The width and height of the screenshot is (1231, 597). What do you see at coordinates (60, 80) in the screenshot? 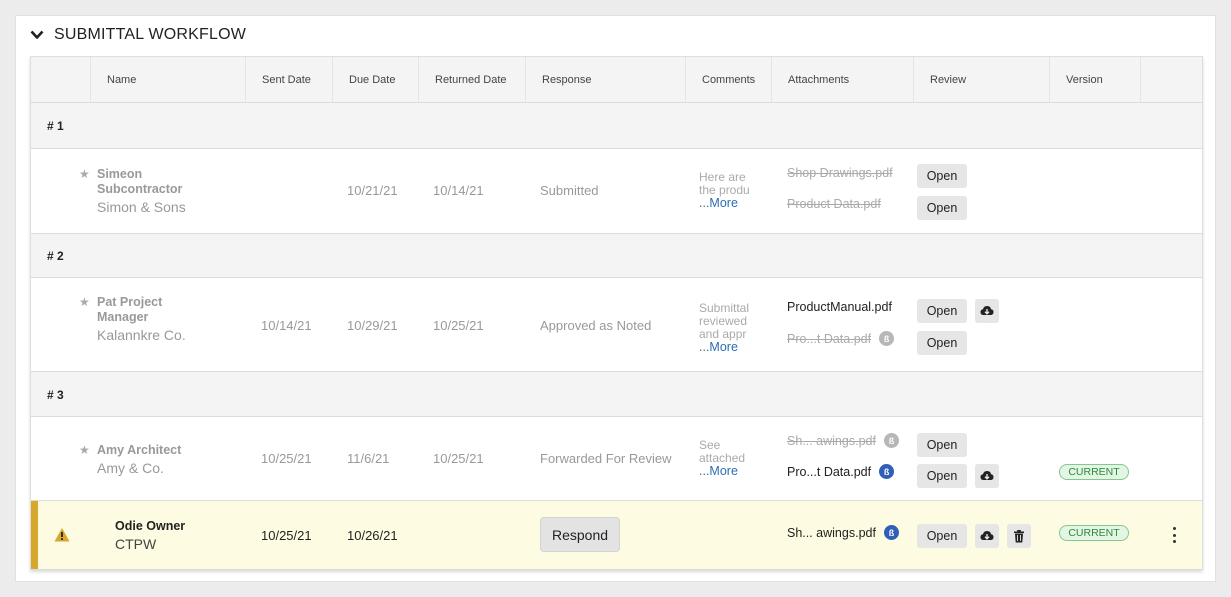
I see `header-spacer` at bounding box center [60, 80].